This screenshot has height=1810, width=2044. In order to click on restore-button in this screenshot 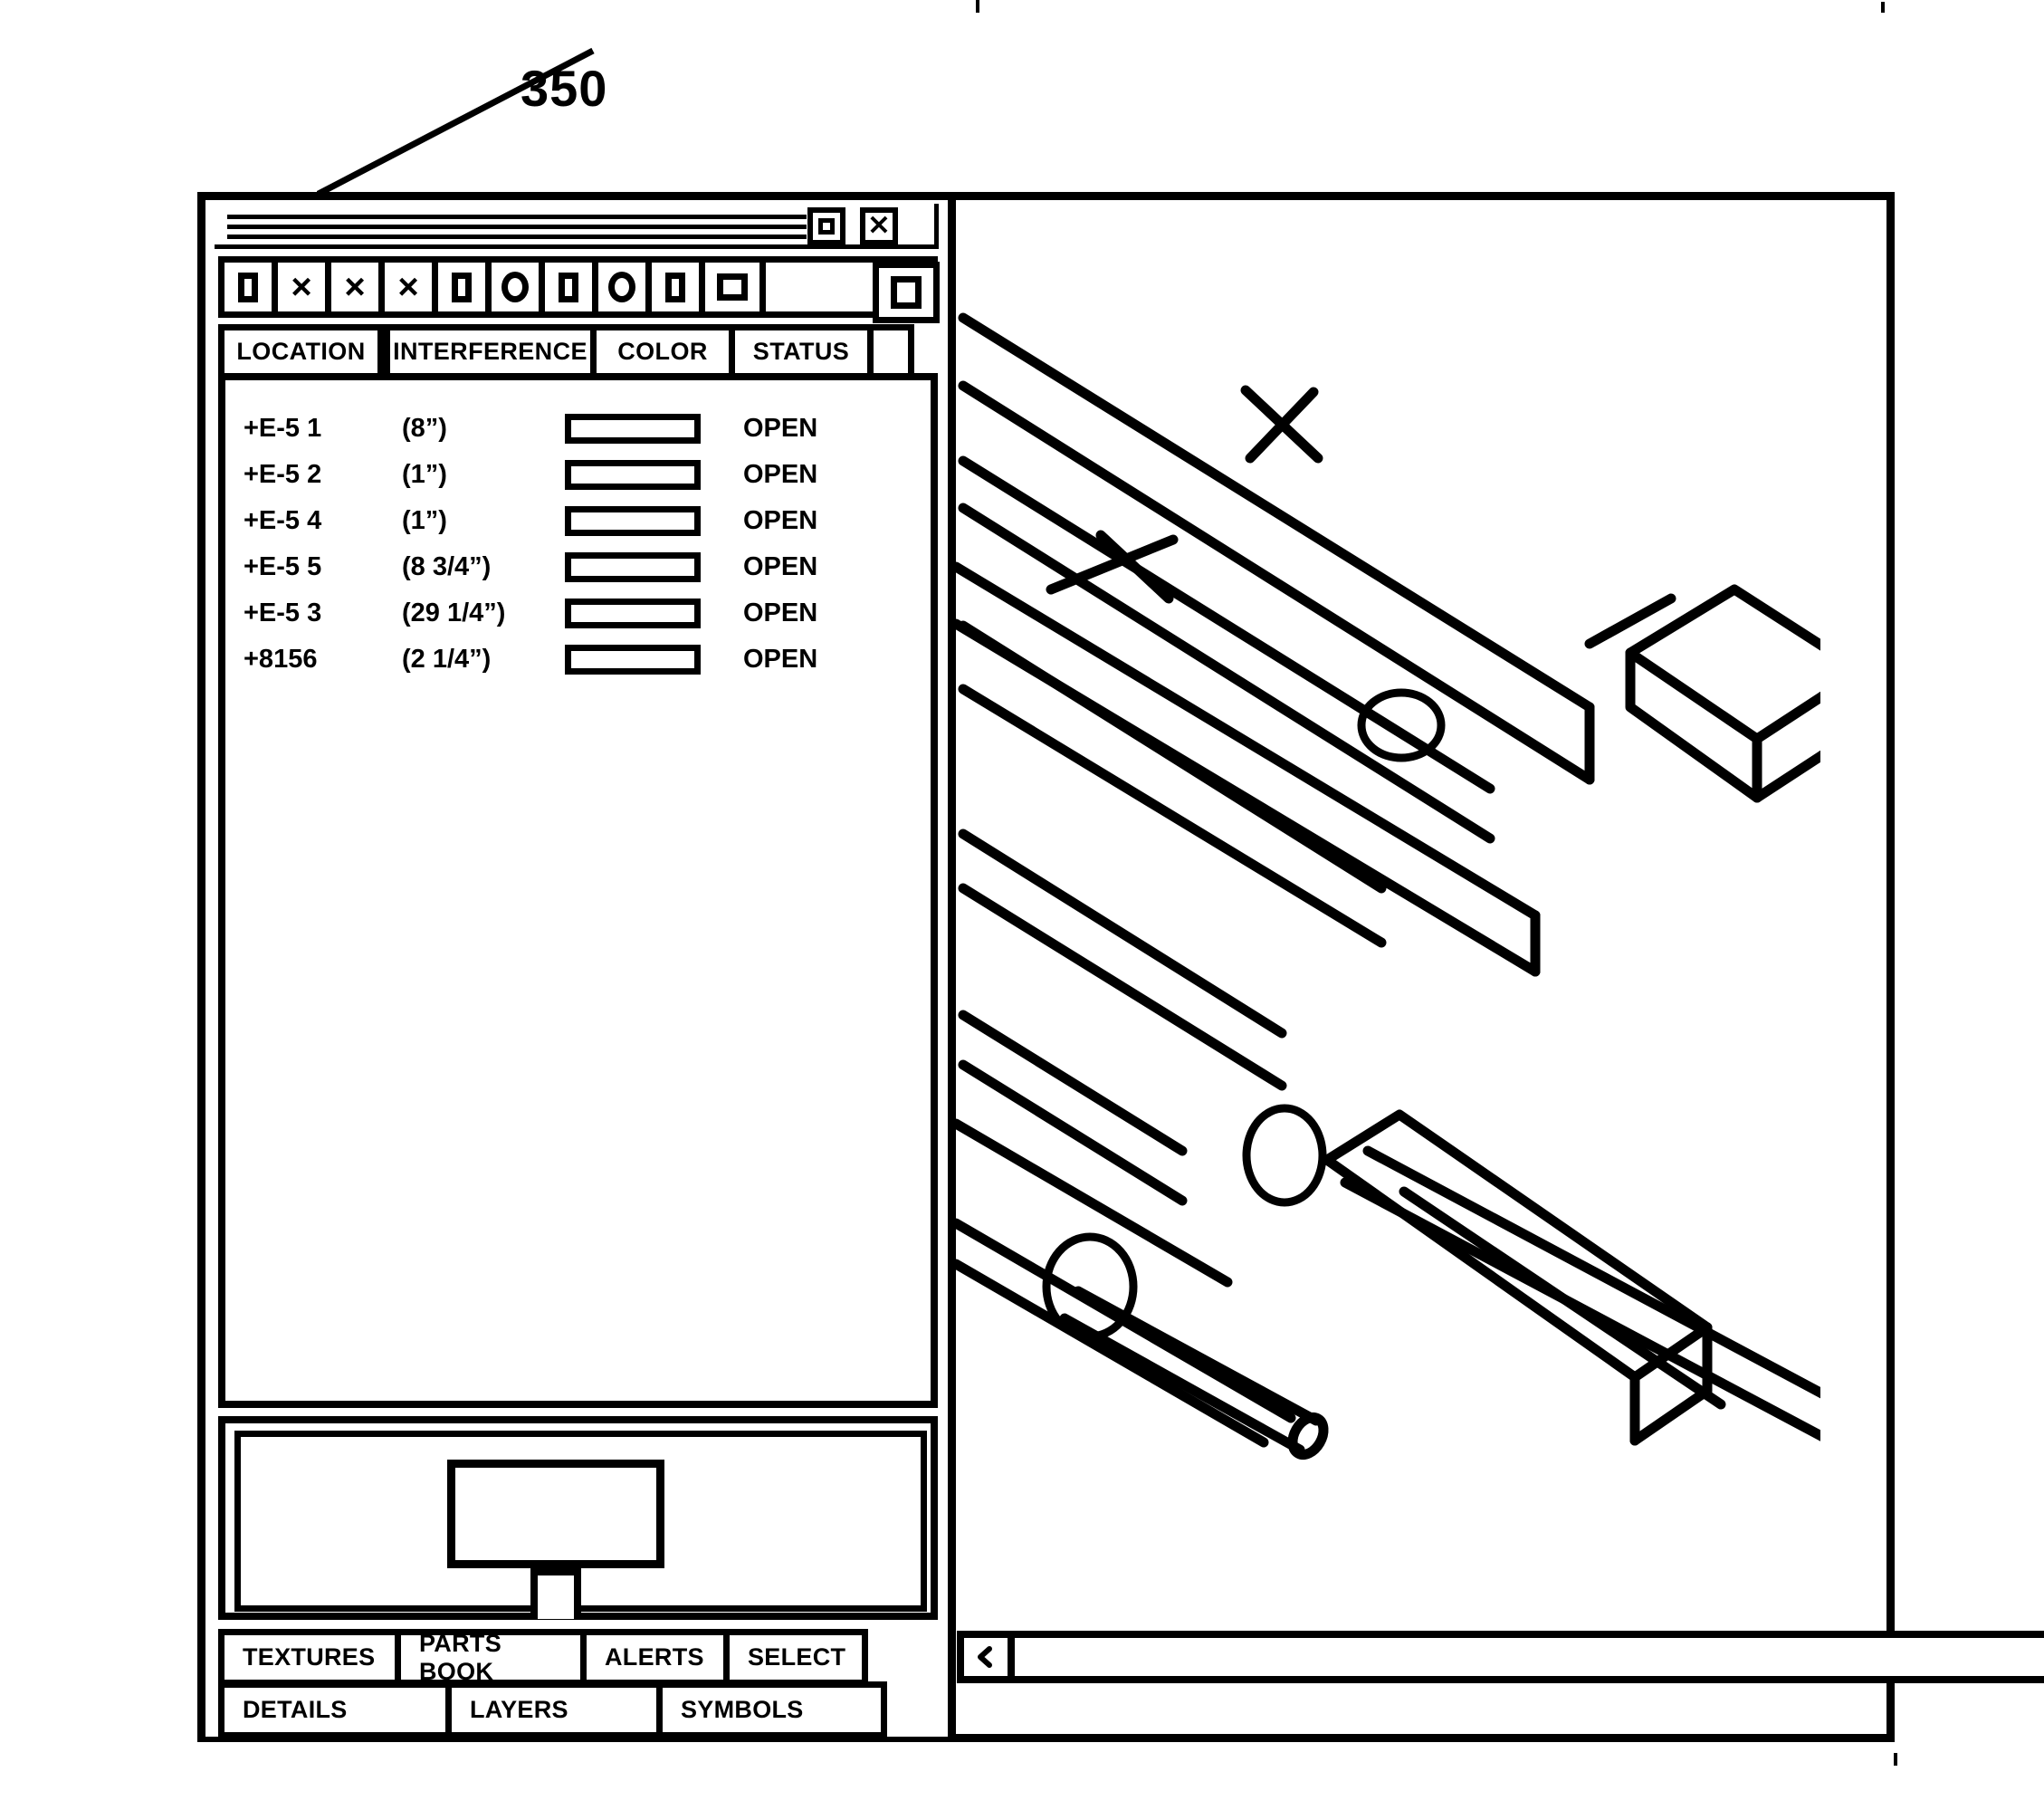, I will do `click(826, 226)`.